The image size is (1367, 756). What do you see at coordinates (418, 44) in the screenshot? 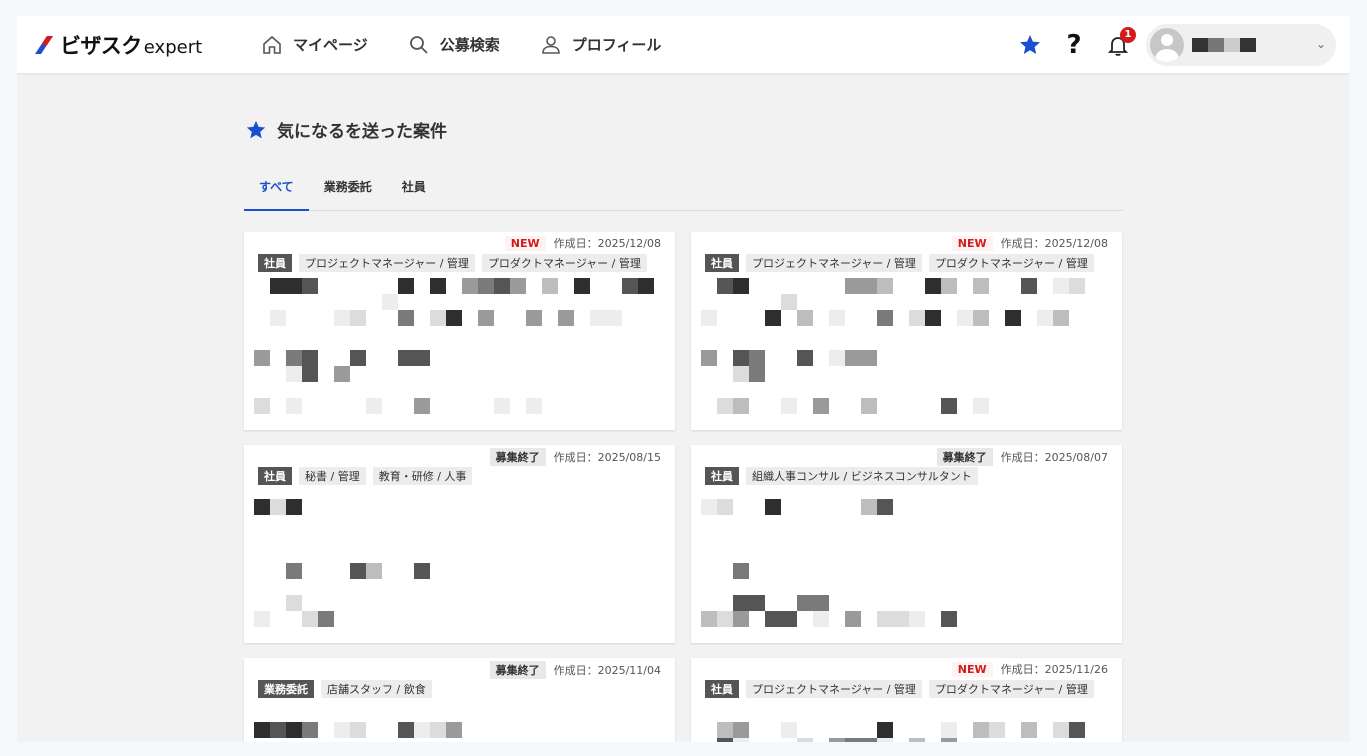
I see `search-icon` at bounding box center [418, 44].